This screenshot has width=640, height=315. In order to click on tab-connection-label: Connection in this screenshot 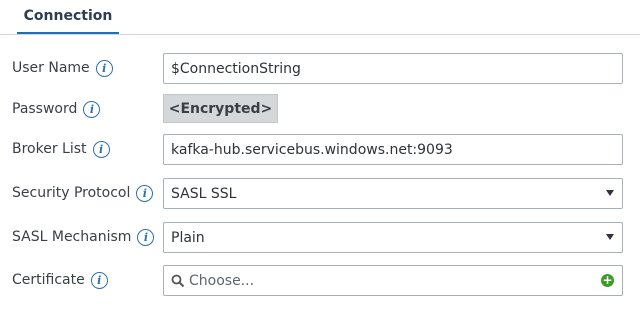, I will do `click(68, 16)`.